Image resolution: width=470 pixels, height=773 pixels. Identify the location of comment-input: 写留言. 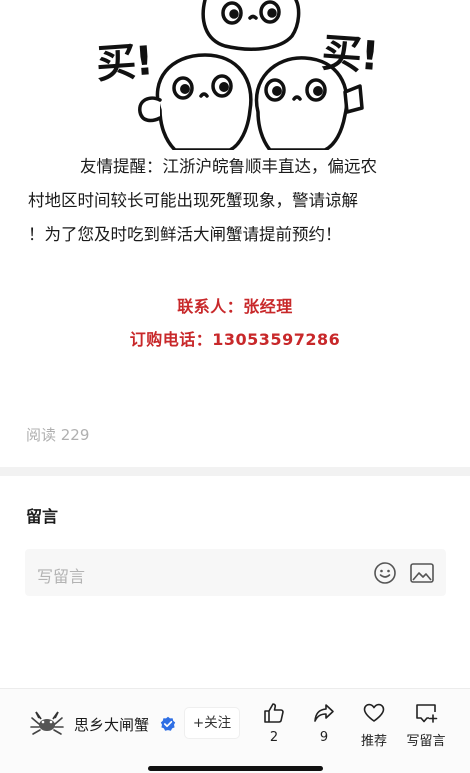
(235, 572).